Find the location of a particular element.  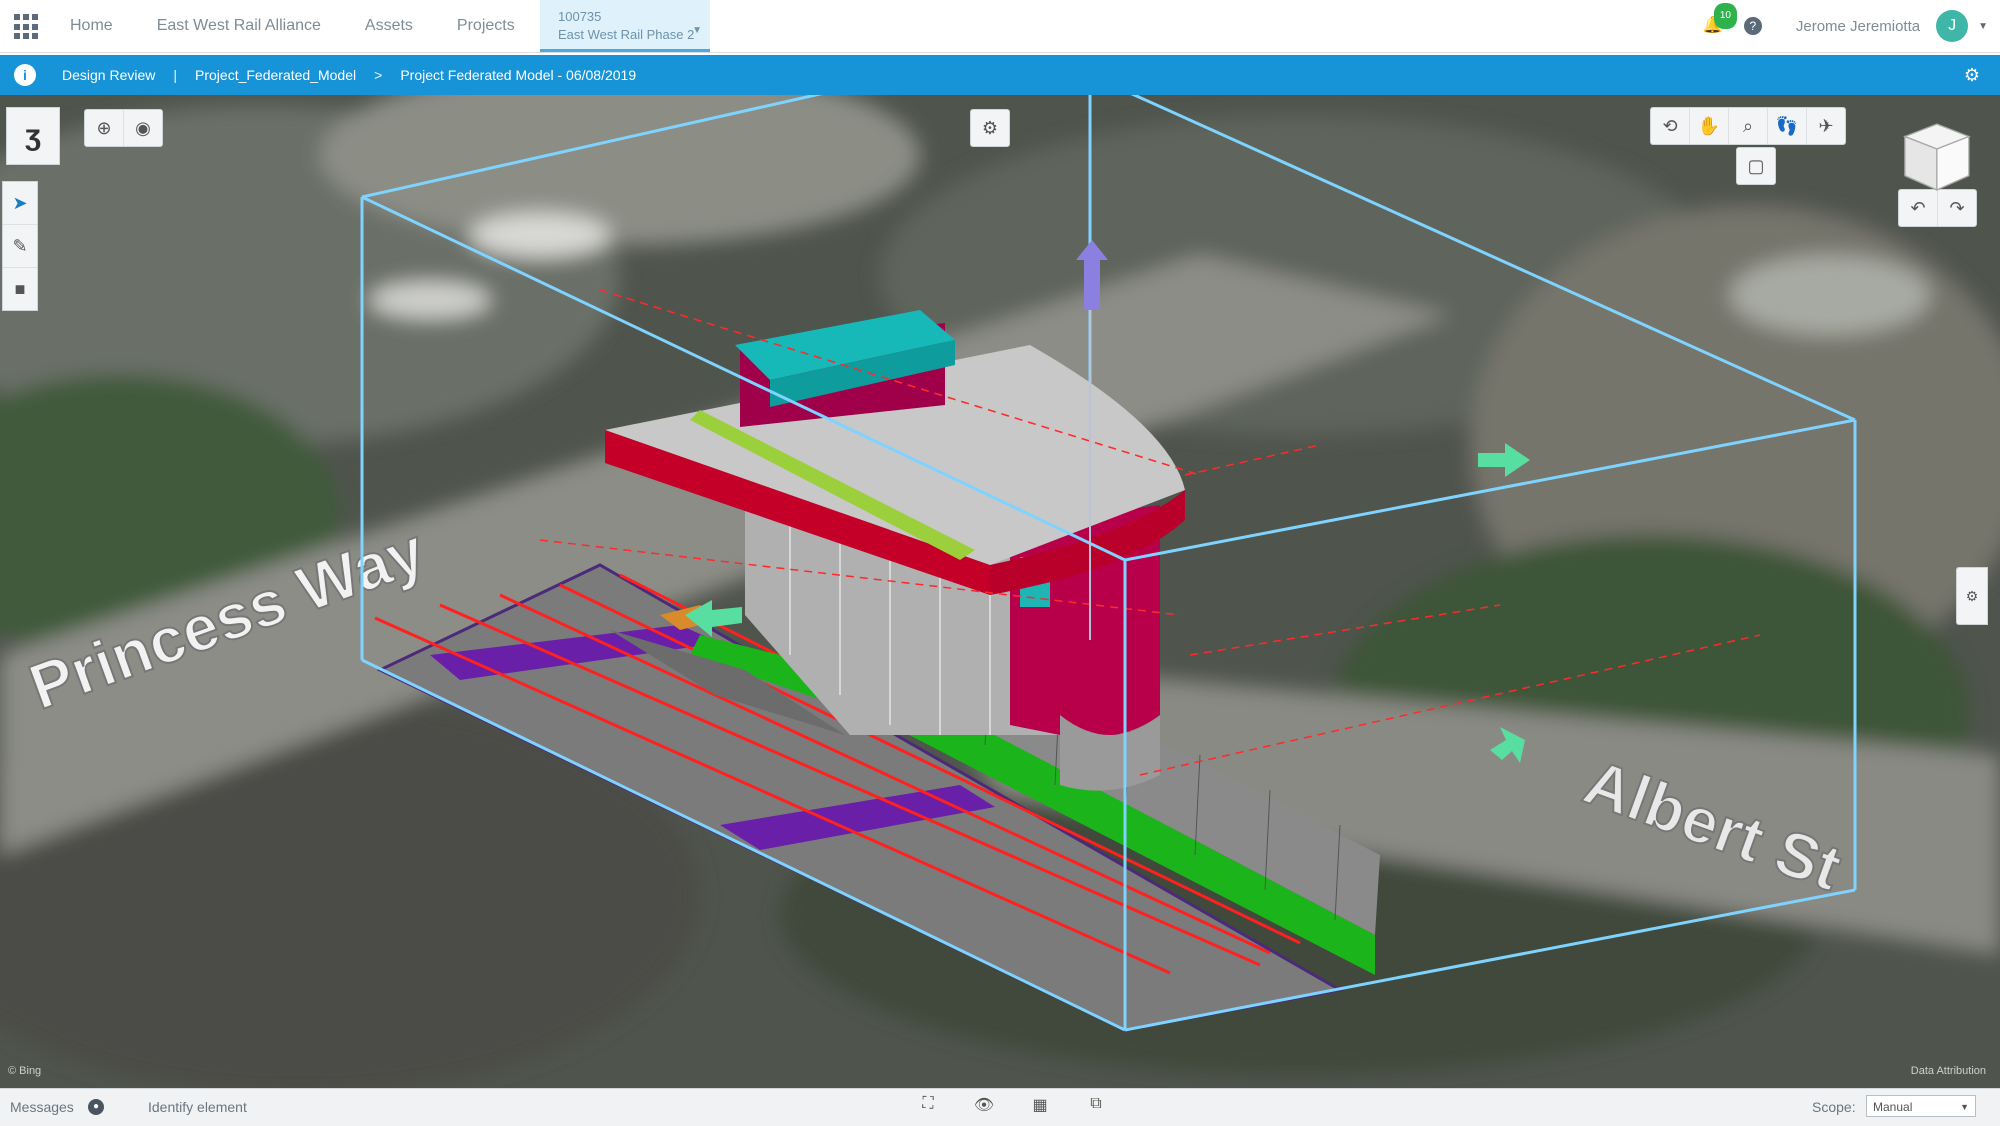

project-name: East West Rail Phase 2 is located at coordinates (626, 34).